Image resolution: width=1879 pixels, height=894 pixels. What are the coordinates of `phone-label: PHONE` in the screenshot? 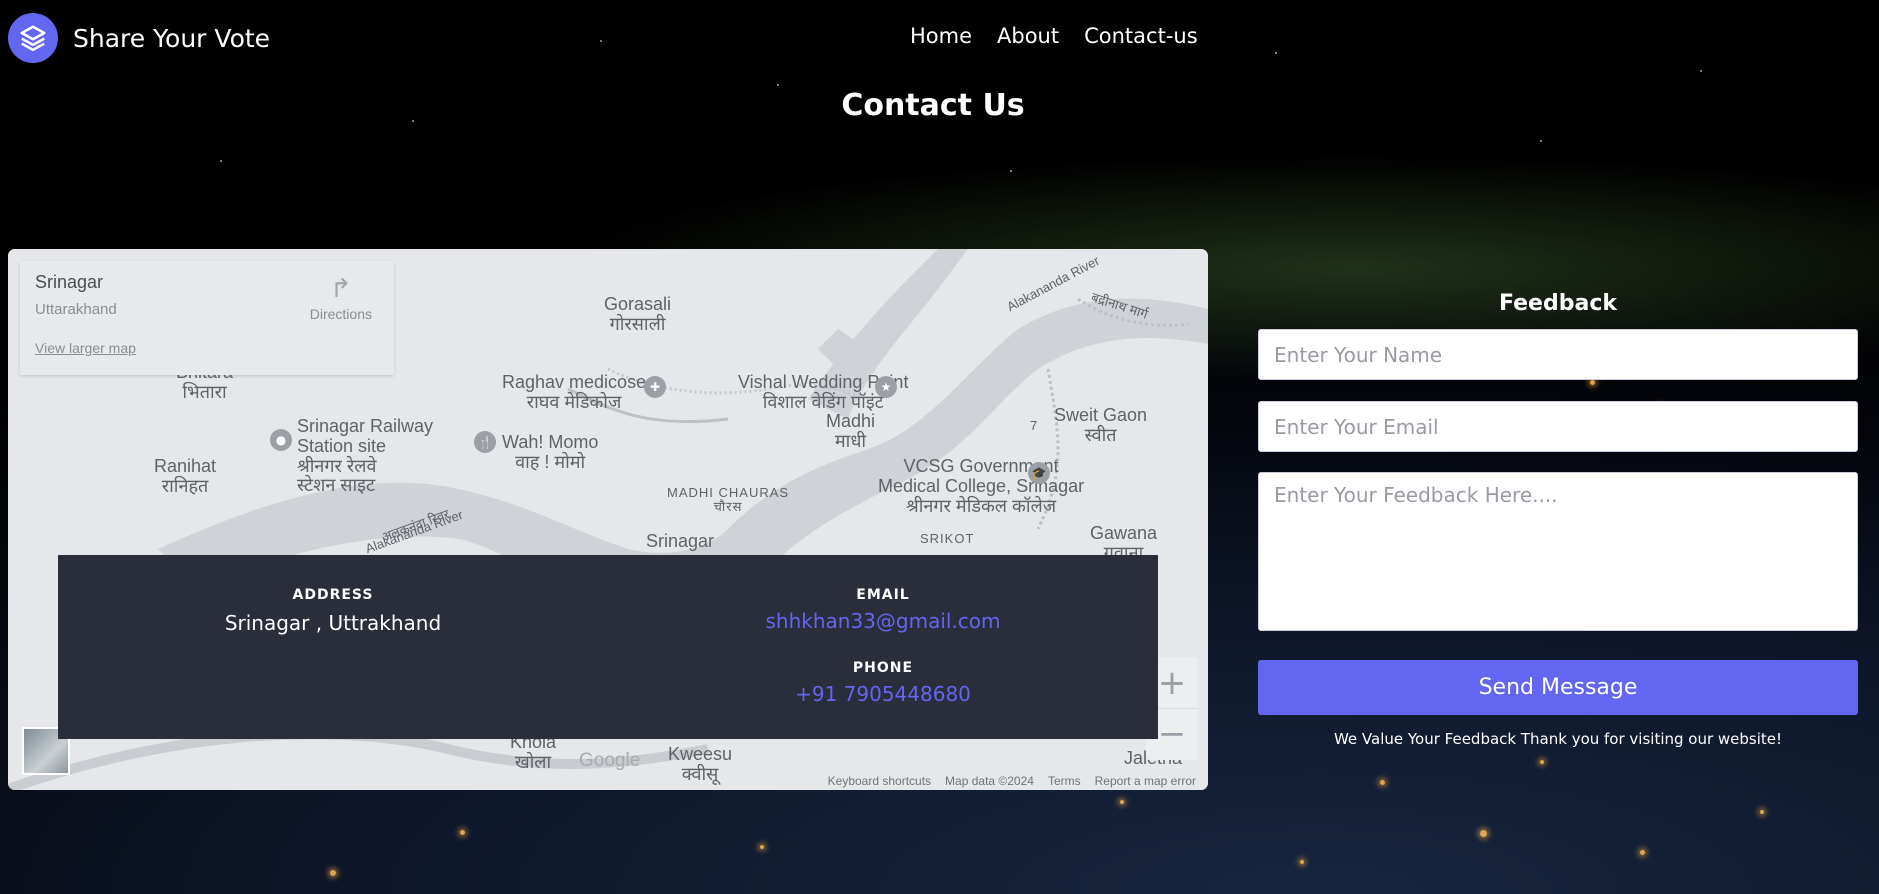 It's located at (883, 668).